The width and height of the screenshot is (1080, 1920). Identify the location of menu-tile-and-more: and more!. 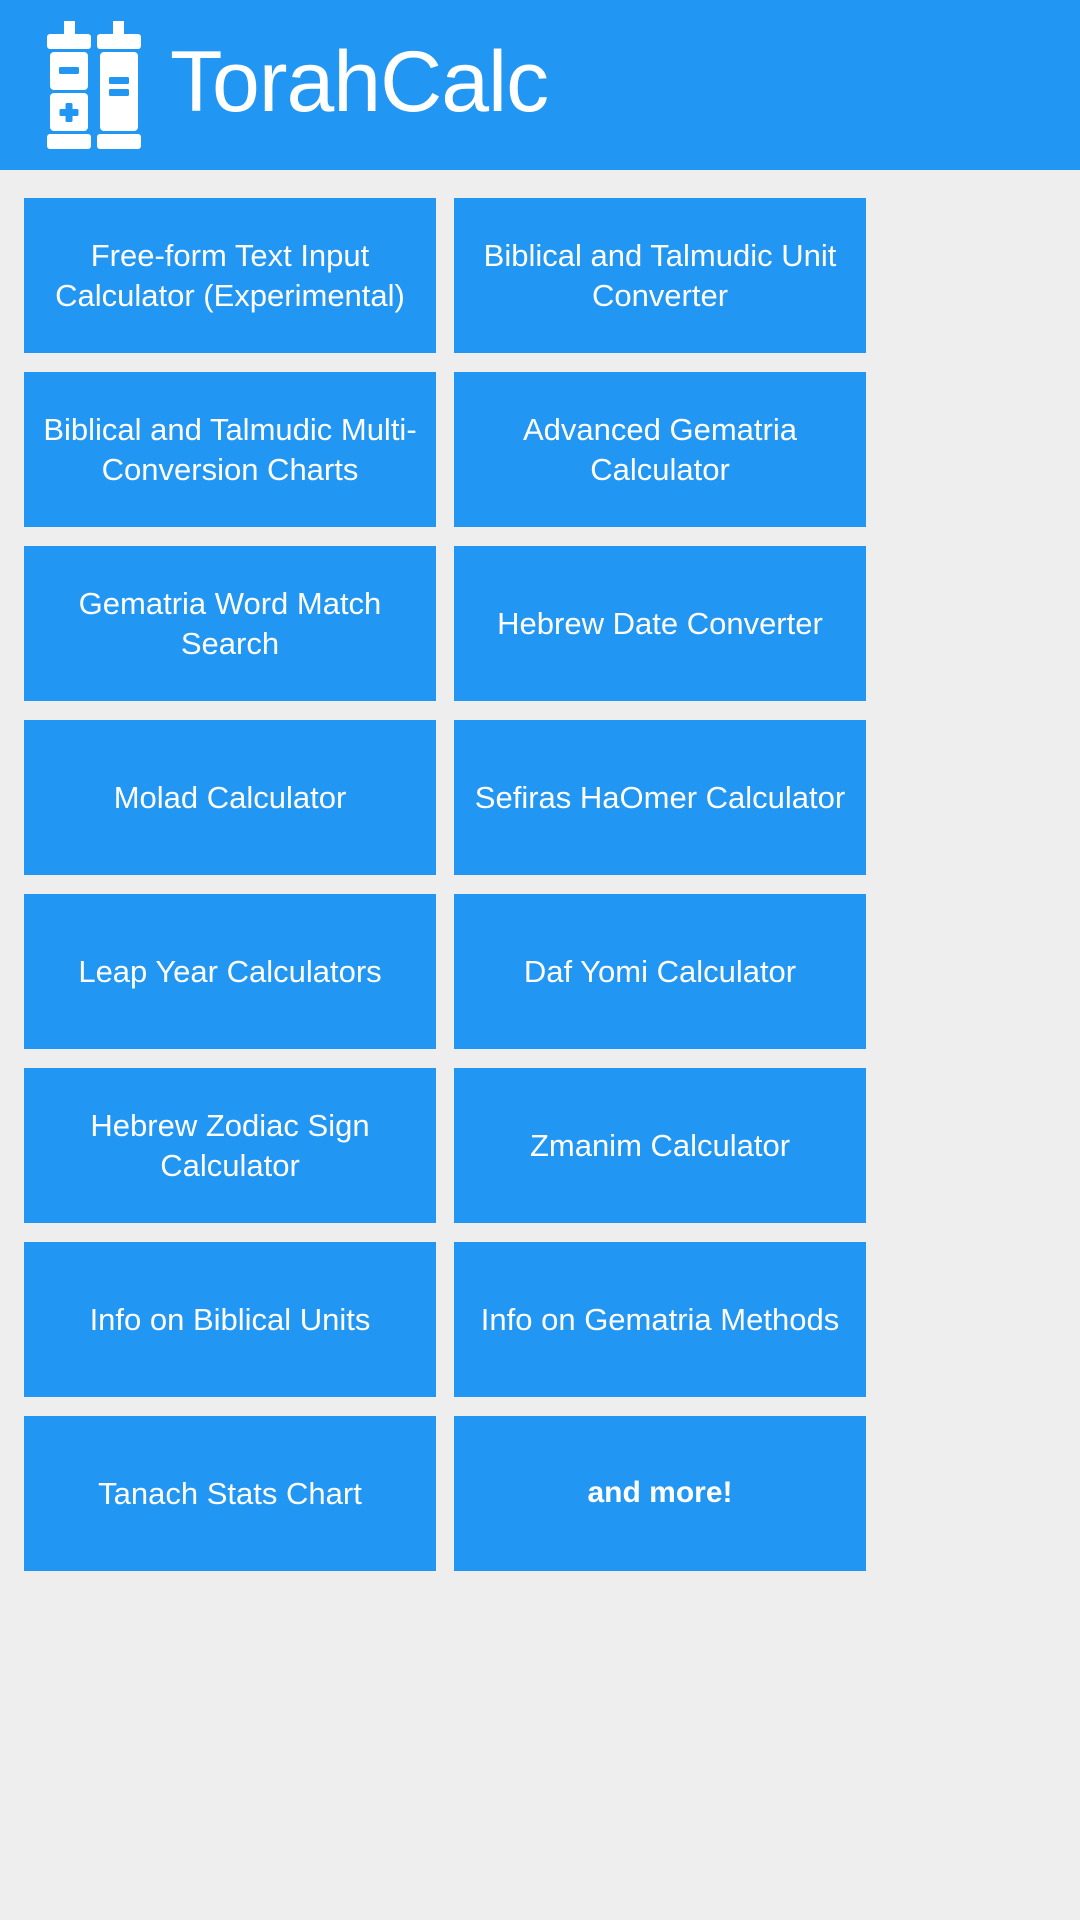
(660, 1493).